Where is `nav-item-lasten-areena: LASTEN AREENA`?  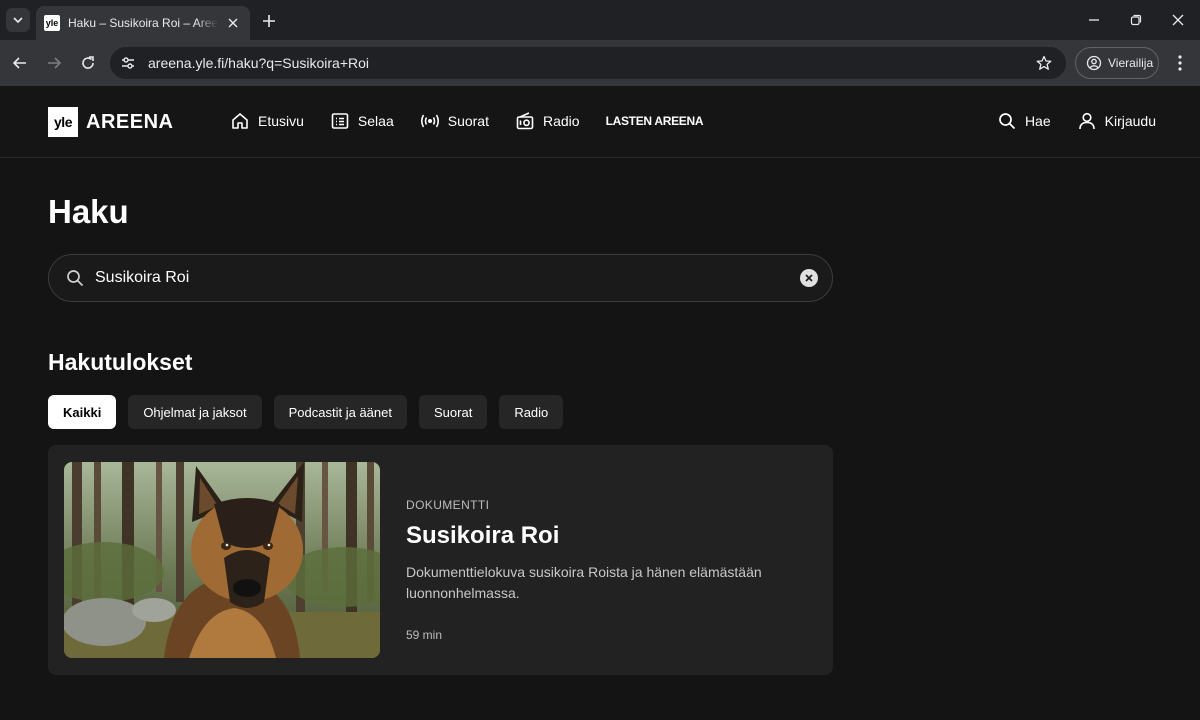 nav-item-lasten-areena: LASTEN AREENA is located at coordinates (655, 121).